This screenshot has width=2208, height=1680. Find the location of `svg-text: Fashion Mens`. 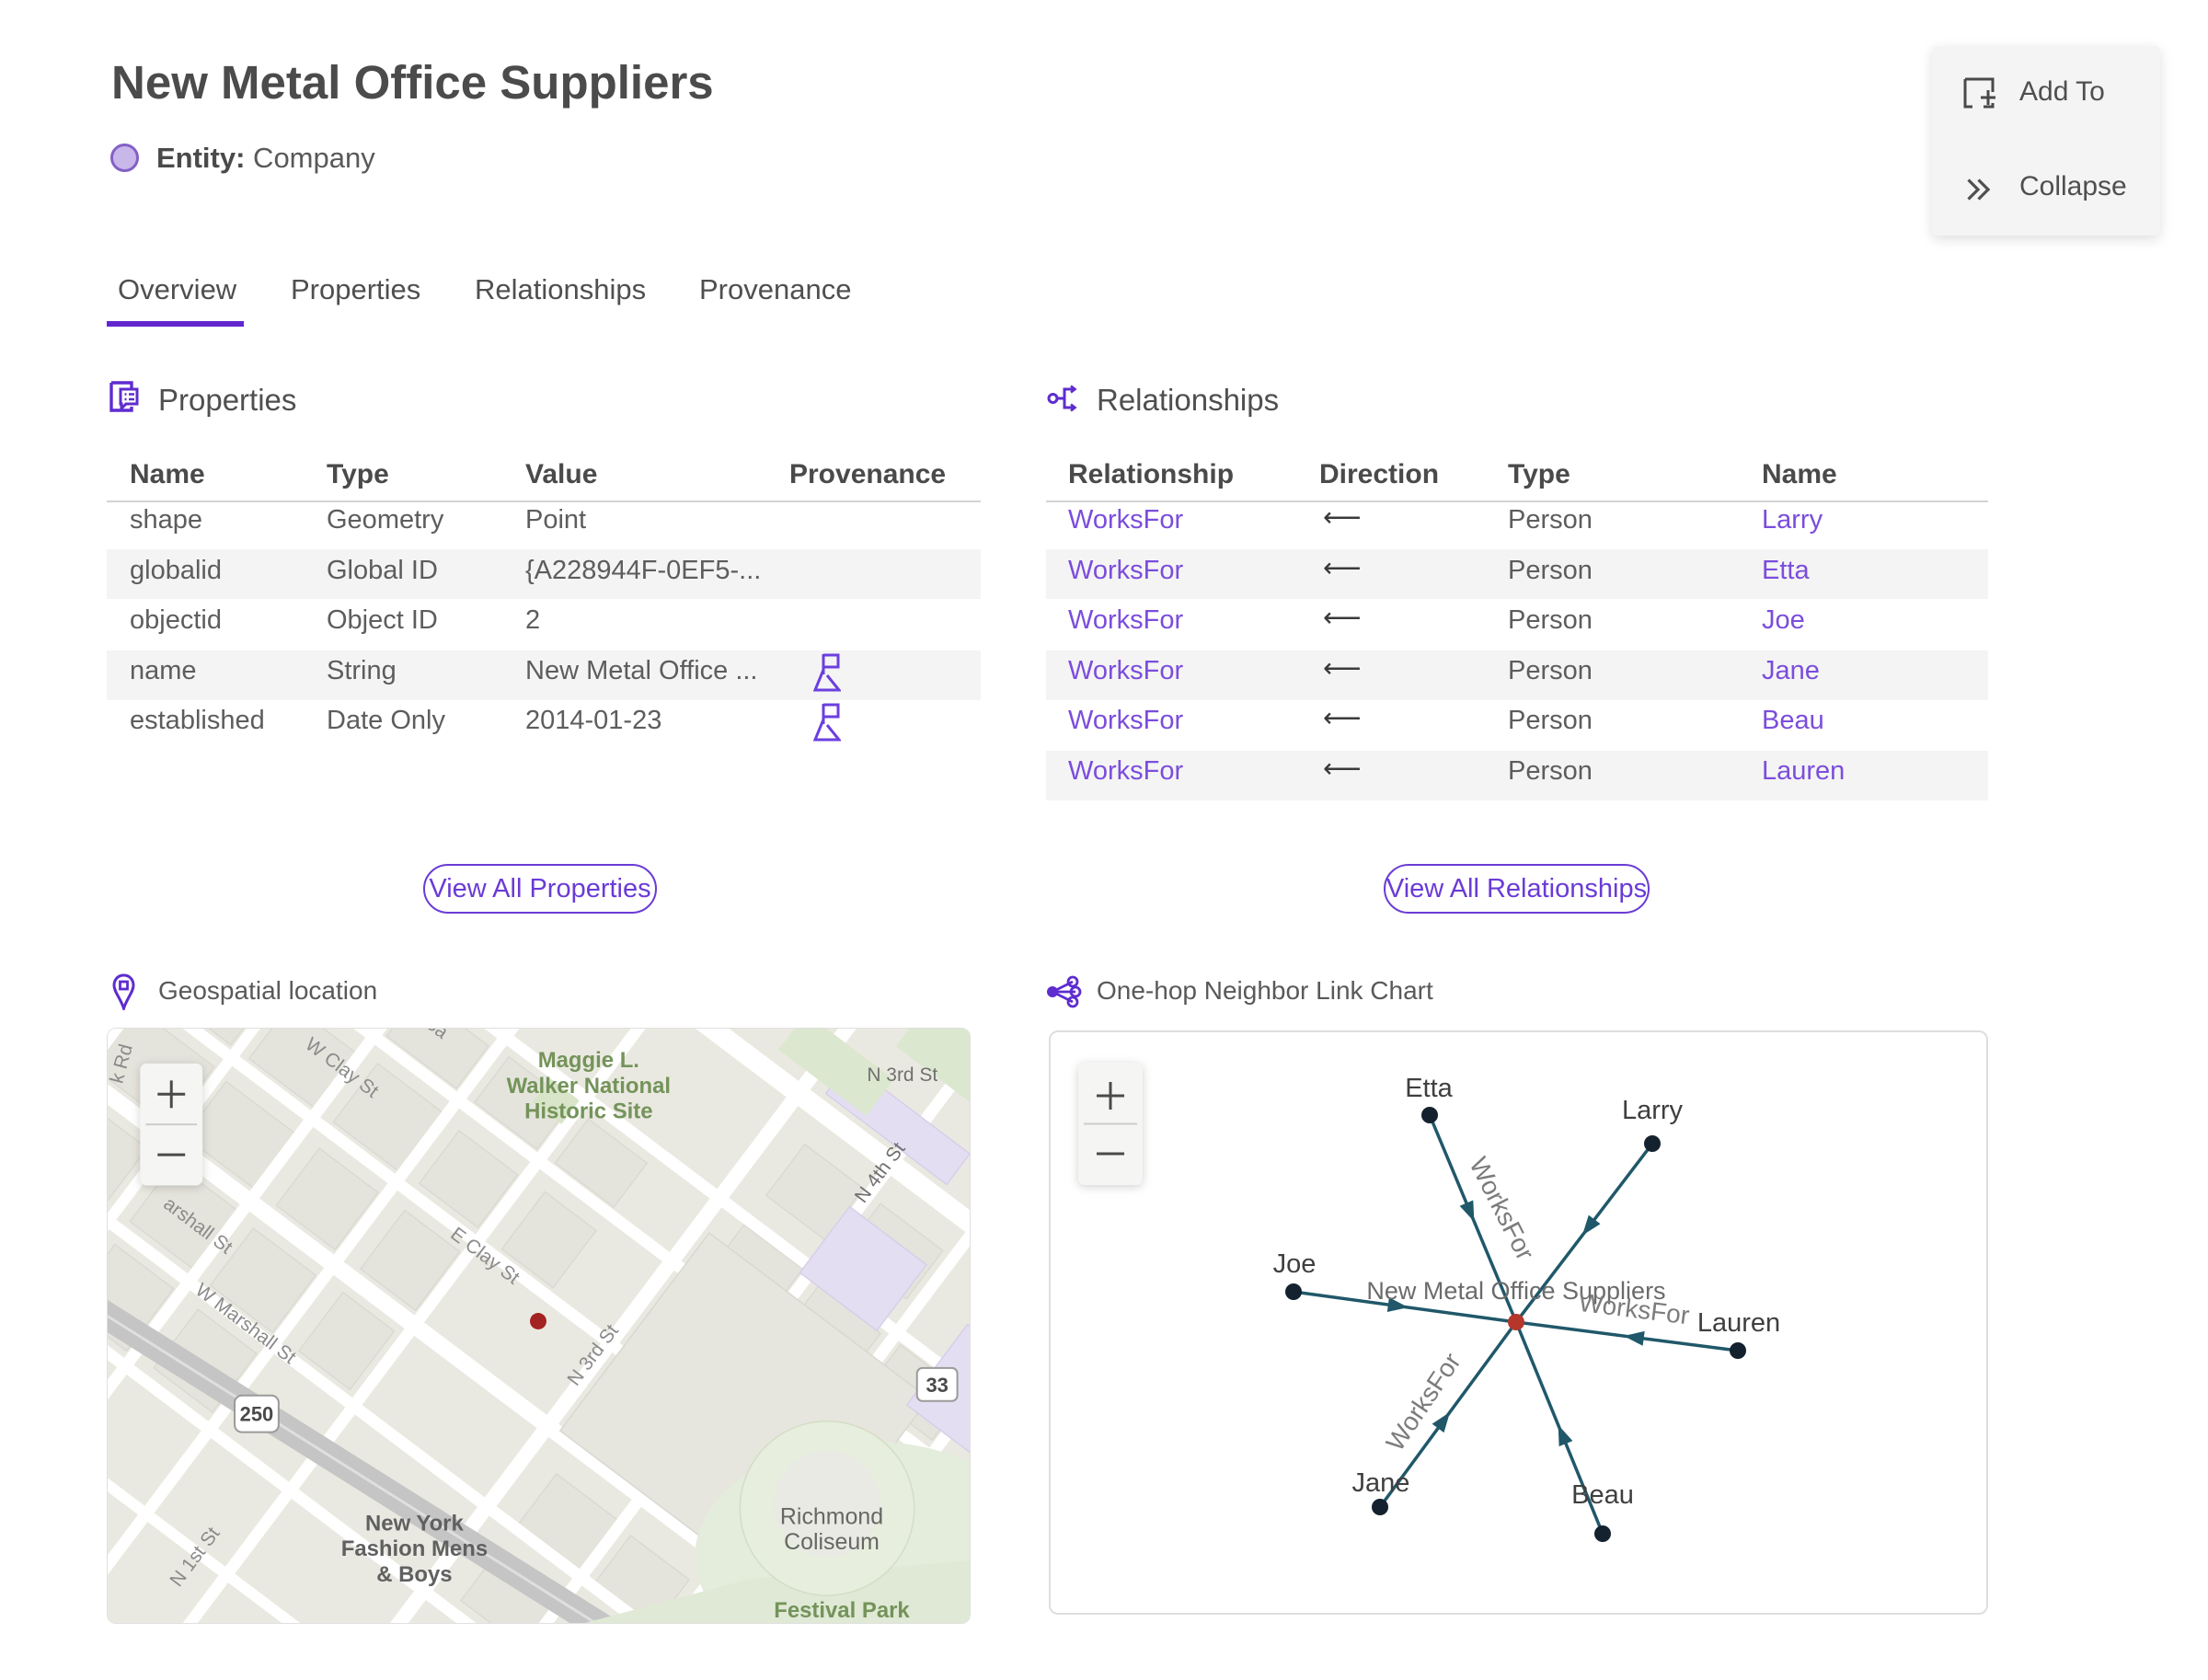

svg-text: Fashion Mens is located at coordinates (414, 1548).